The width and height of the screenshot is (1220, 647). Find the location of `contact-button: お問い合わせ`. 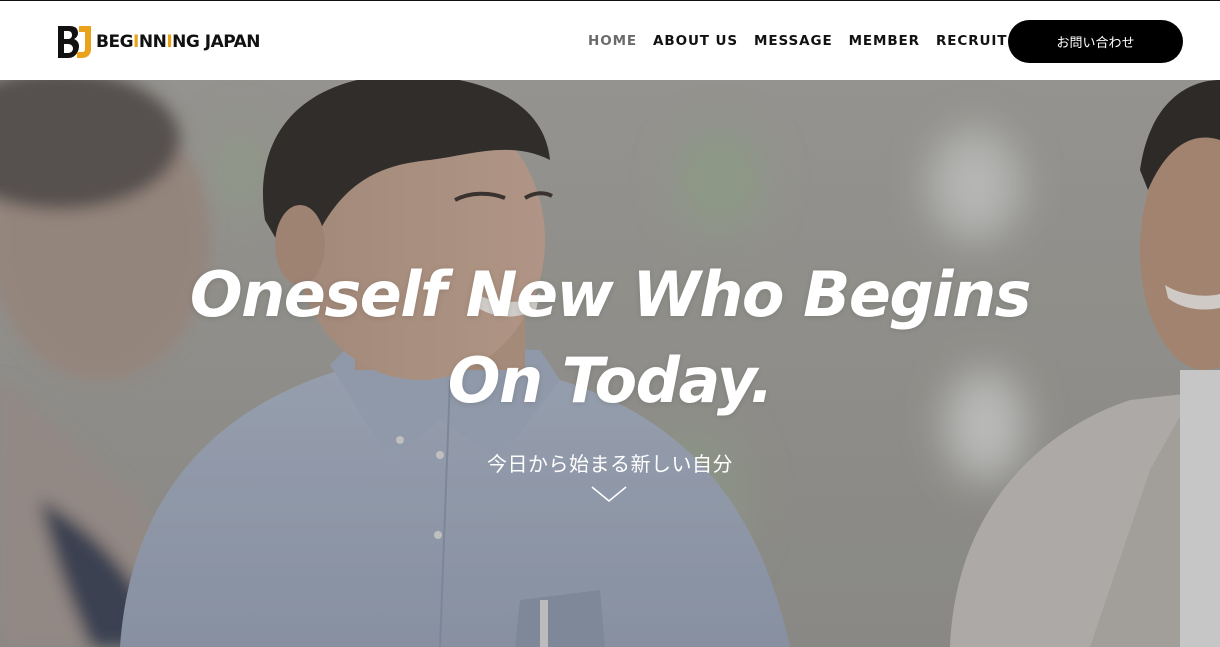

contact-button: お問い合わせ is located at coordinates (1095, 41).